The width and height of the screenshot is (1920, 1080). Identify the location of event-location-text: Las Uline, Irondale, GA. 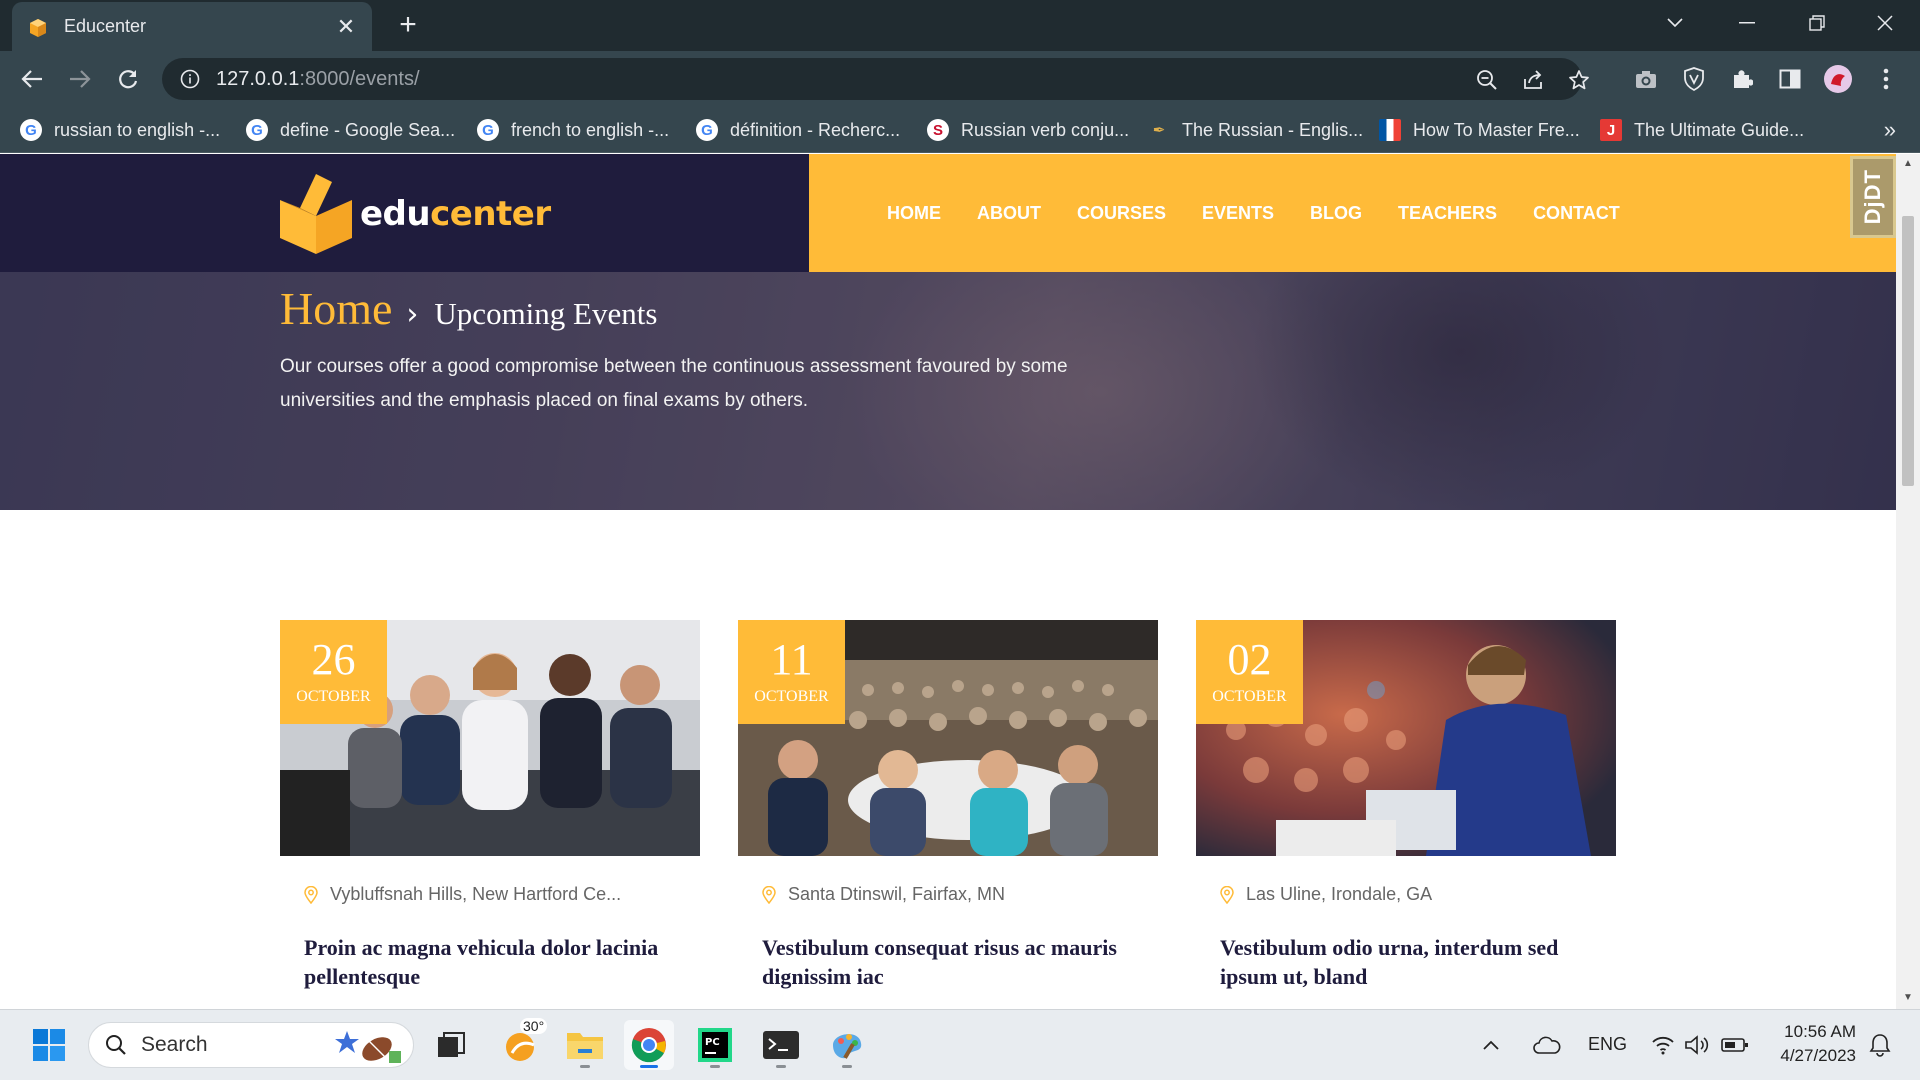
(1339, 894).